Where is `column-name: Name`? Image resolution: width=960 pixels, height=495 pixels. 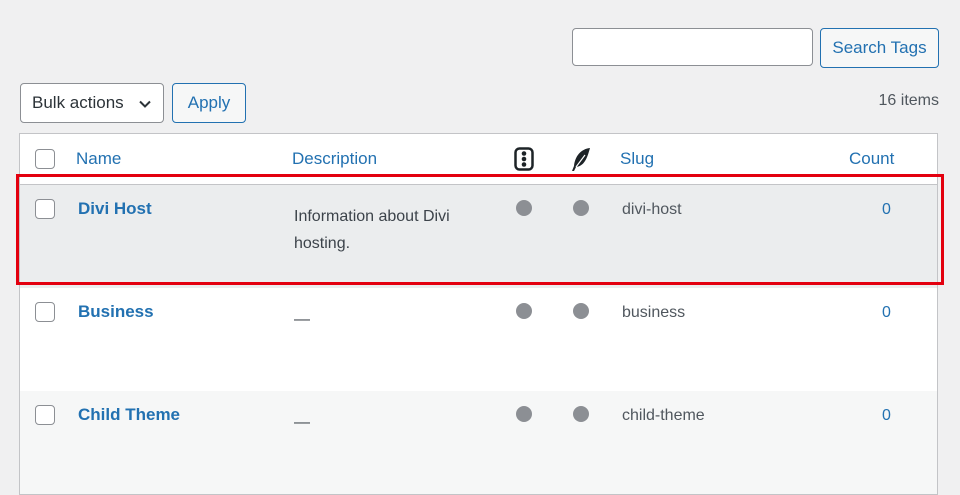
column-name: Name is located at coordinates (98, 159).